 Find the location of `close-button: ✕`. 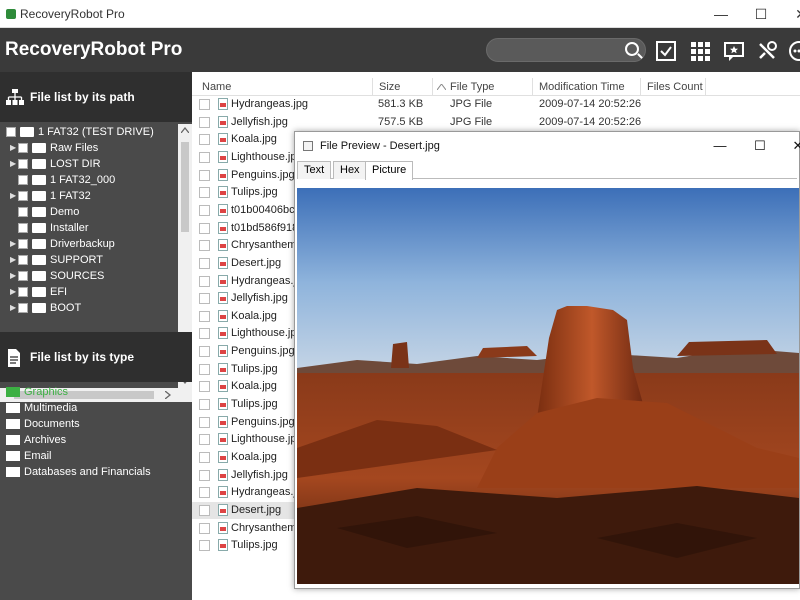

close-button: ✕ is located at coordinates (793, 14).